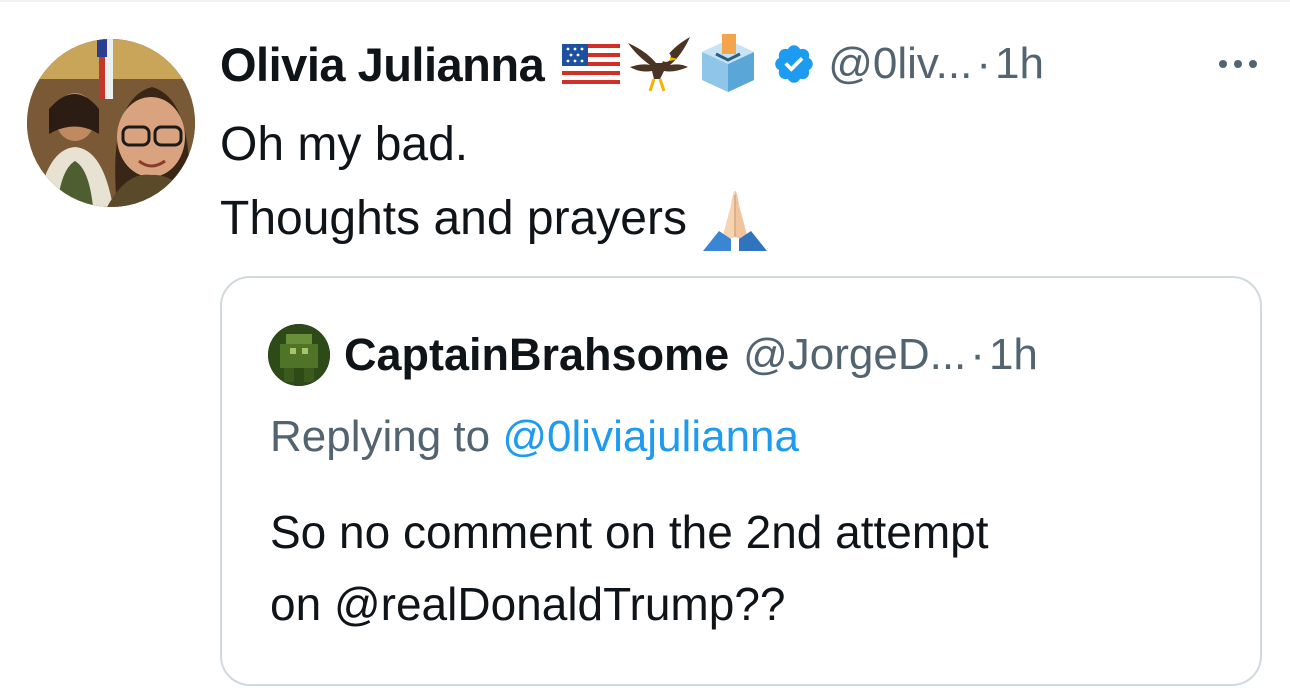  I want to click on folded-hands-icon, so click(735, 219).